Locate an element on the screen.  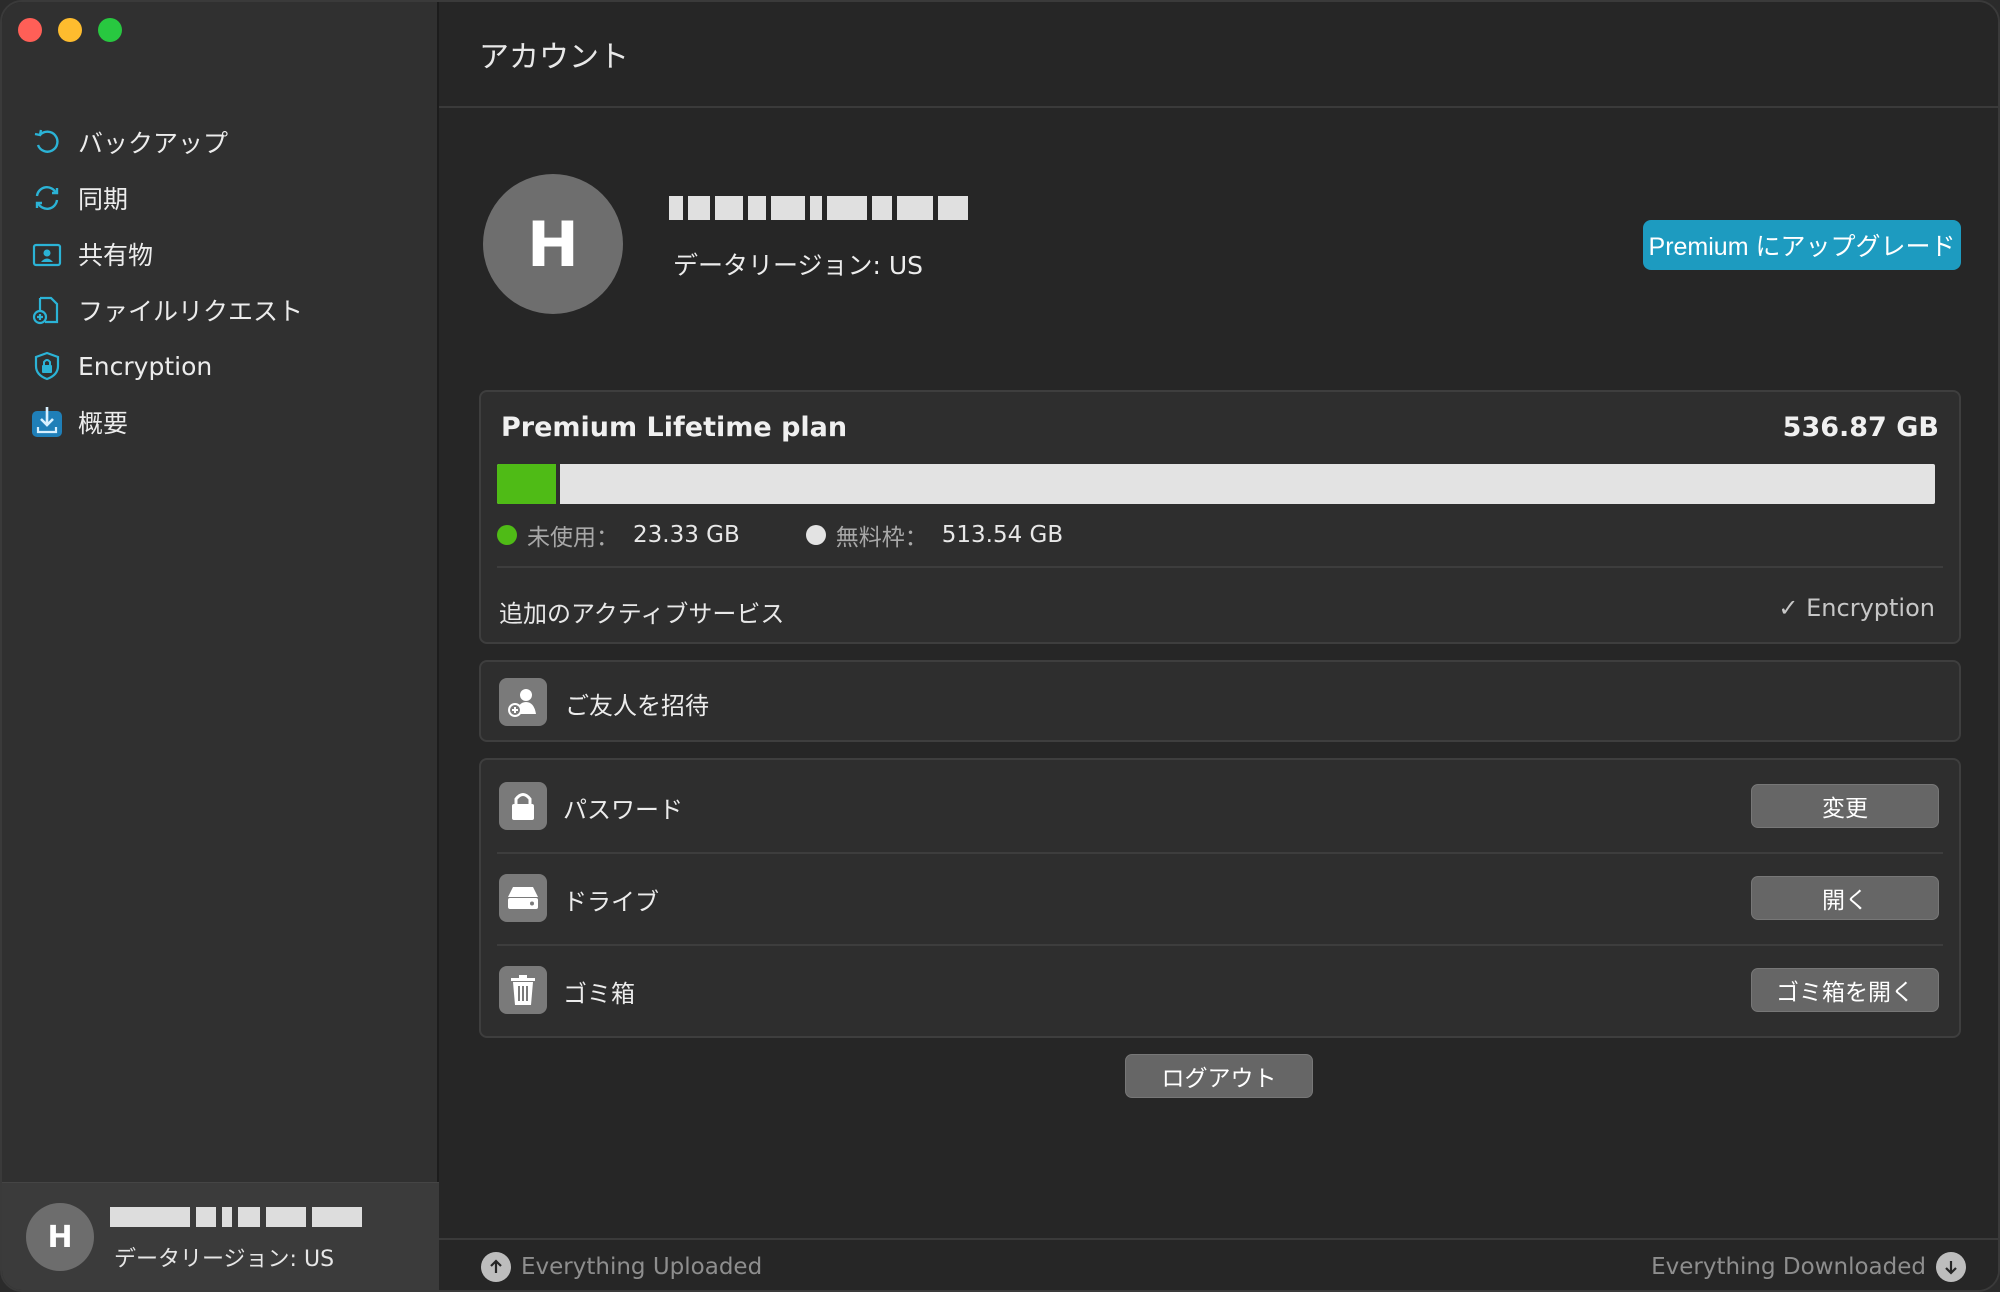
upgrade-premium-button: Premium にアップグレード is located at coordinates (1802, 245).